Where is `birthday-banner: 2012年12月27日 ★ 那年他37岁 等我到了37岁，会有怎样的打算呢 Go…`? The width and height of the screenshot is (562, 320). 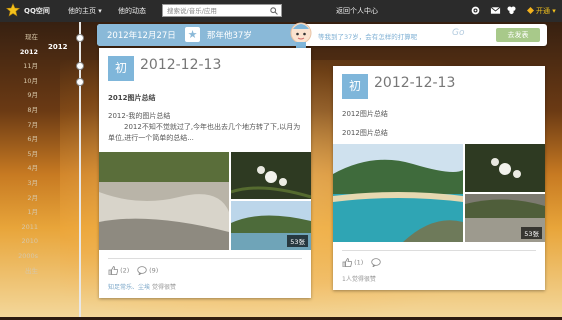 birthday-banner: 2012年12月27日 ★ 那年他37岁 等我到了37岁，会有怎样的打算呢 Go… is located at coordinates (322, 35).